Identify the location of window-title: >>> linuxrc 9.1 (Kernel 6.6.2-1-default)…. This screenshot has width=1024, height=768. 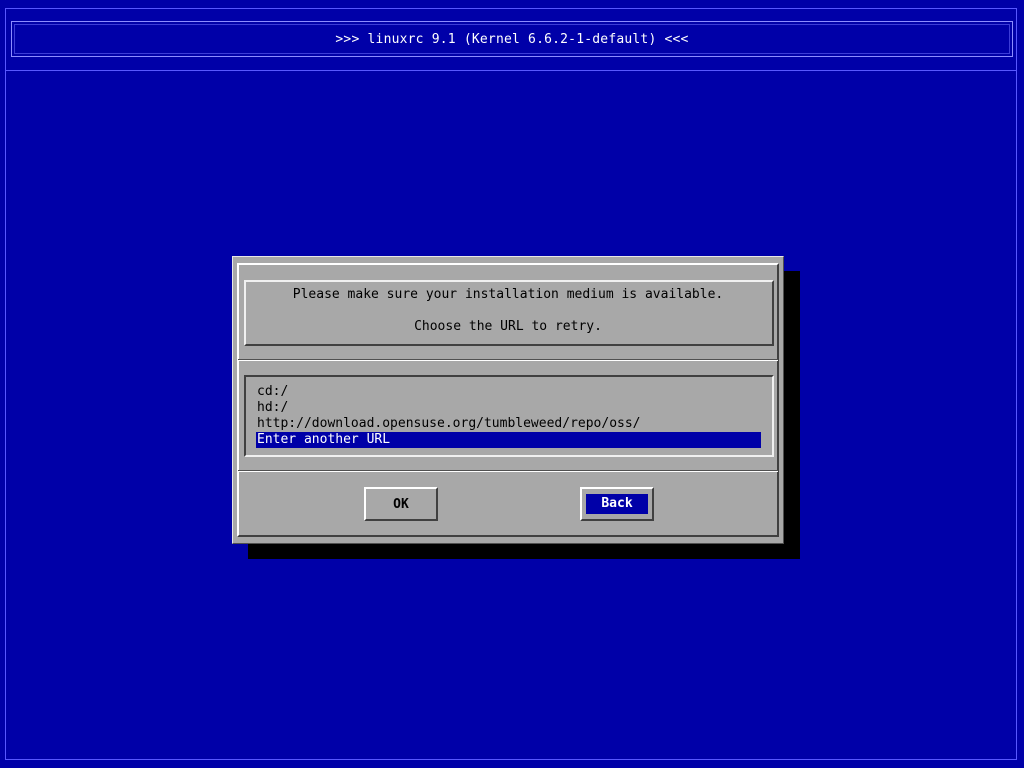
(512, 39).